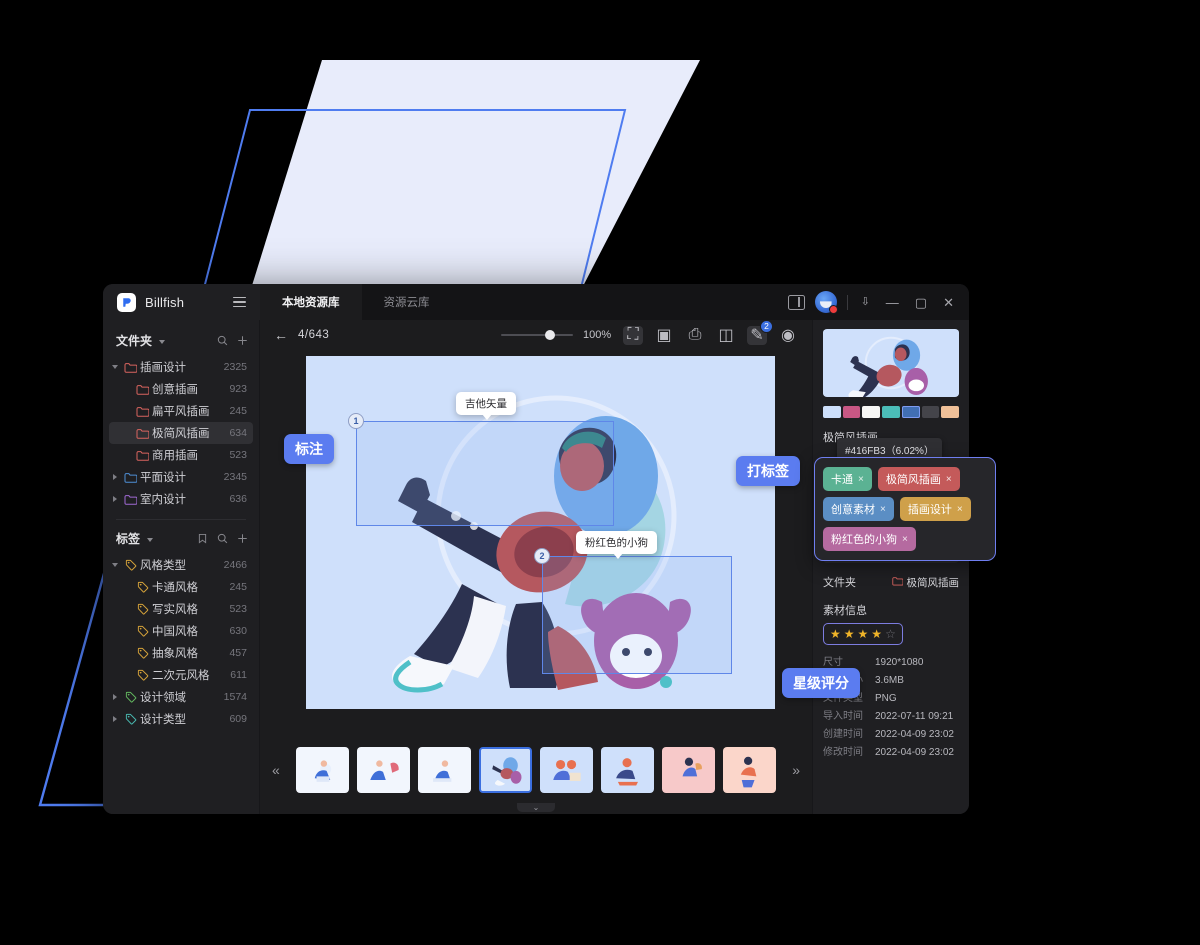  Describe the element at coordinates (181, 519) in the screenshot. I see `sidebar-divider` at that location.